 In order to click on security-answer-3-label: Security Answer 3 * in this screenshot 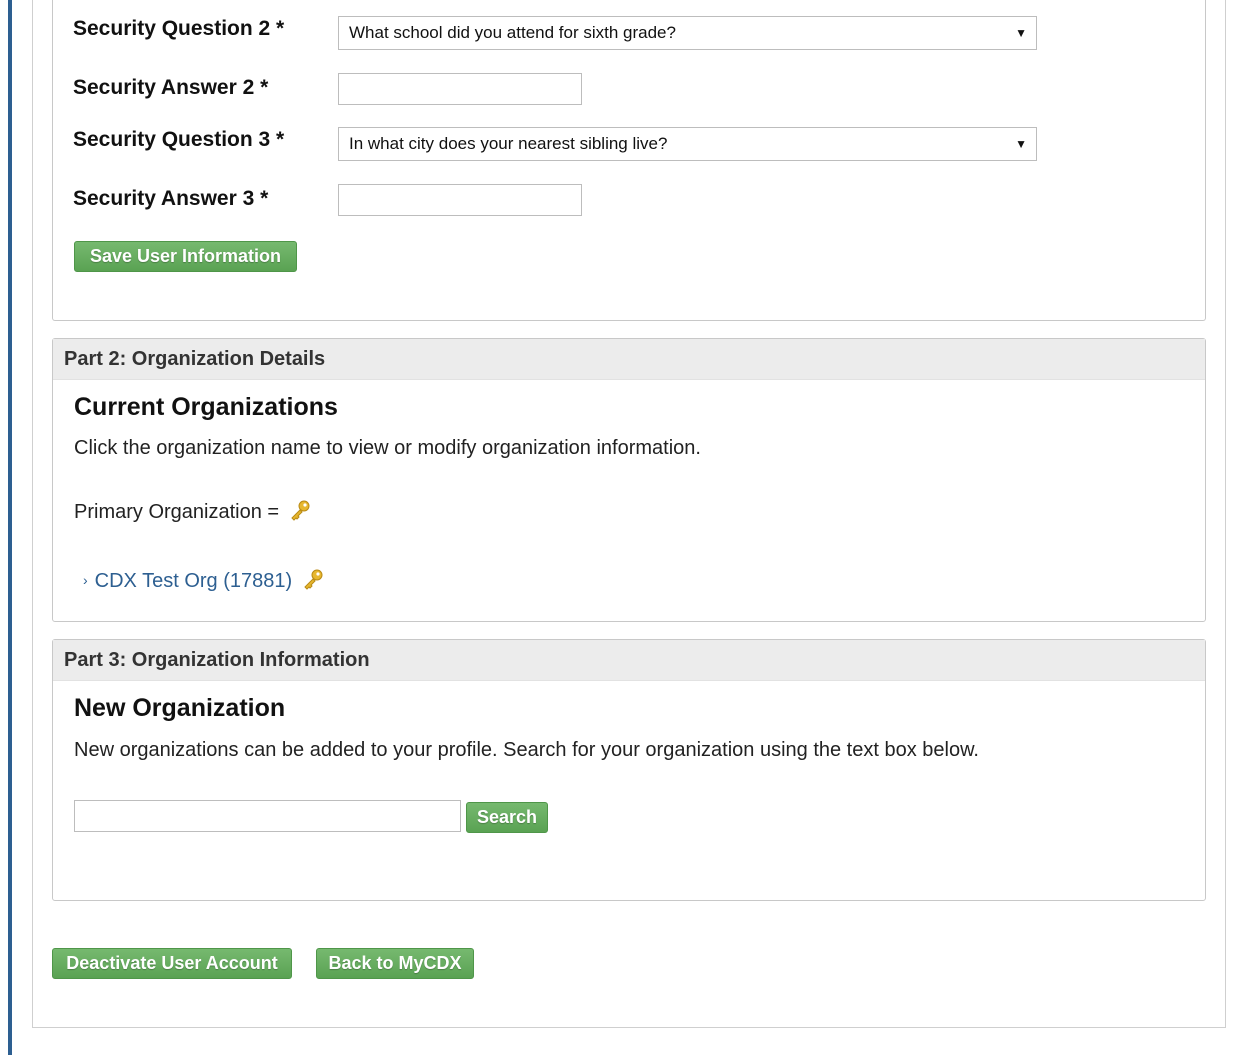, I will do `click(171, 198)`.